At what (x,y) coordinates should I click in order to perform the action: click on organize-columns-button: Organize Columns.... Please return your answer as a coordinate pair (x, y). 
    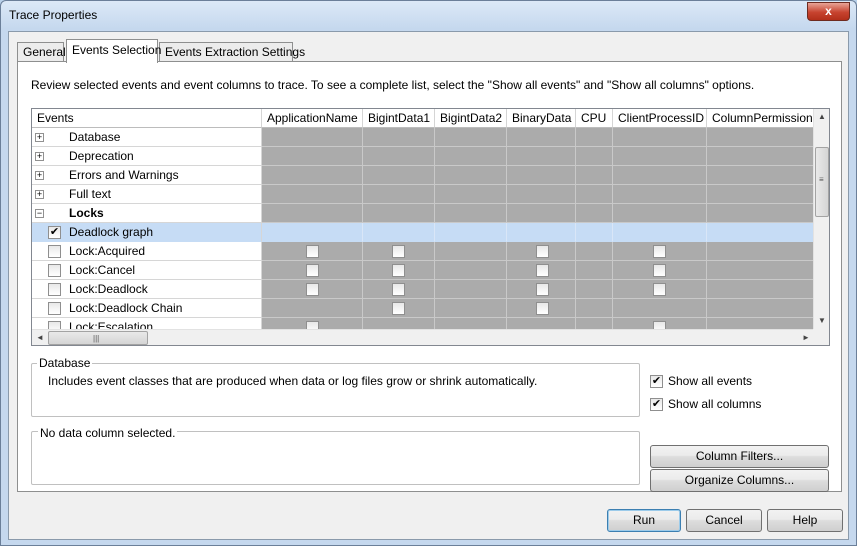
    Looking at the image, I should click on (739, 480).